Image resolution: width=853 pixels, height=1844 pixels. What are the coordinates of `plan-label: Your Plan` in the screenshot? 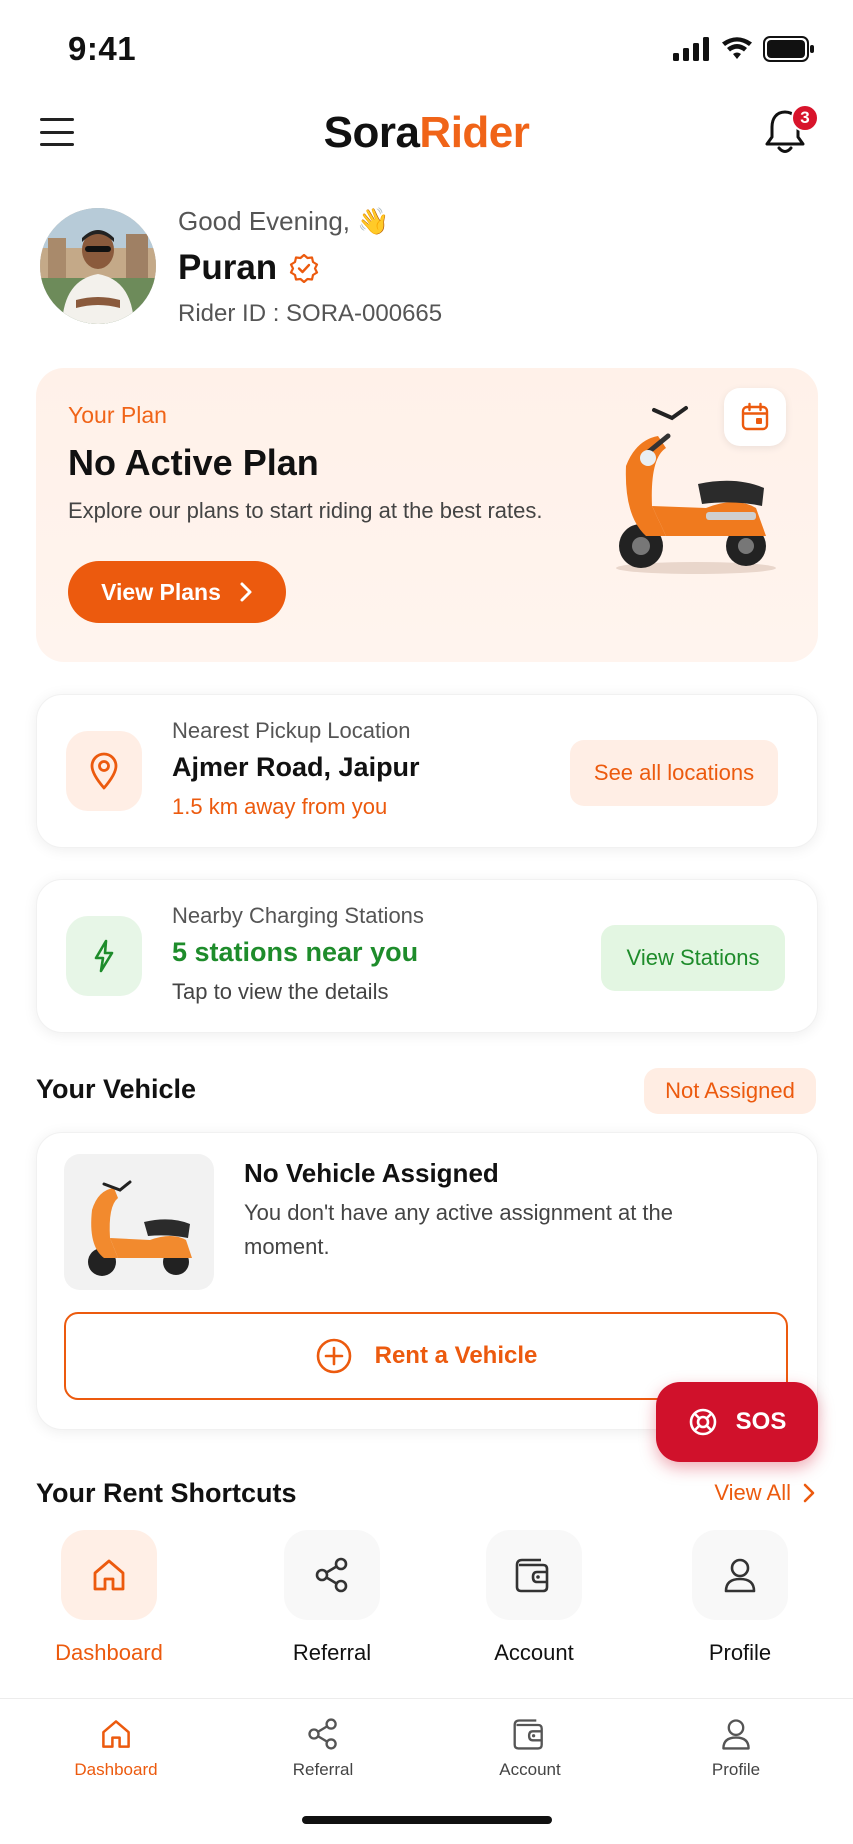 It's located at (117, 415).